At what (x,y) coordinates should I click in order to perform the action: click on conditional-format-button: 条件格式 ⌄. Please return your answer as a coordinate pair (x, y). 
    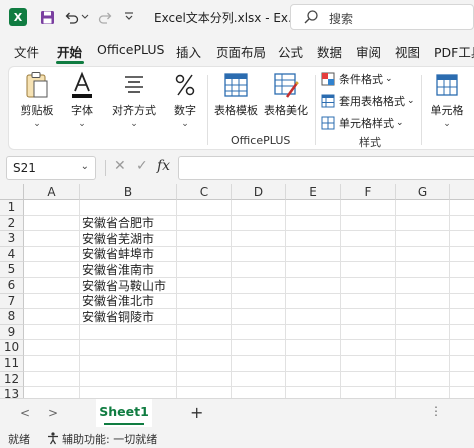
    Looking at the image, I should click on (357, 79).